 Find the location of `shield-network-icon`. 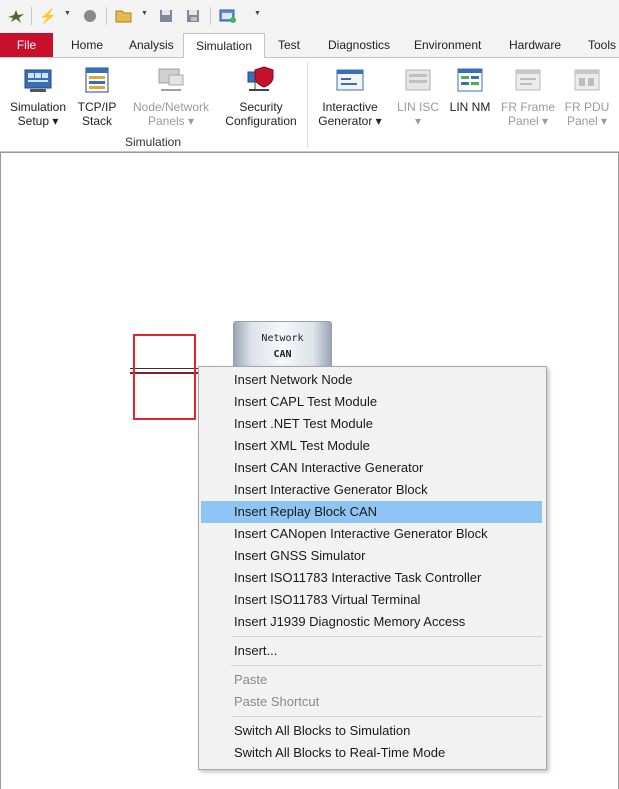

shield-network-icon is located at coordinates (261, 80).